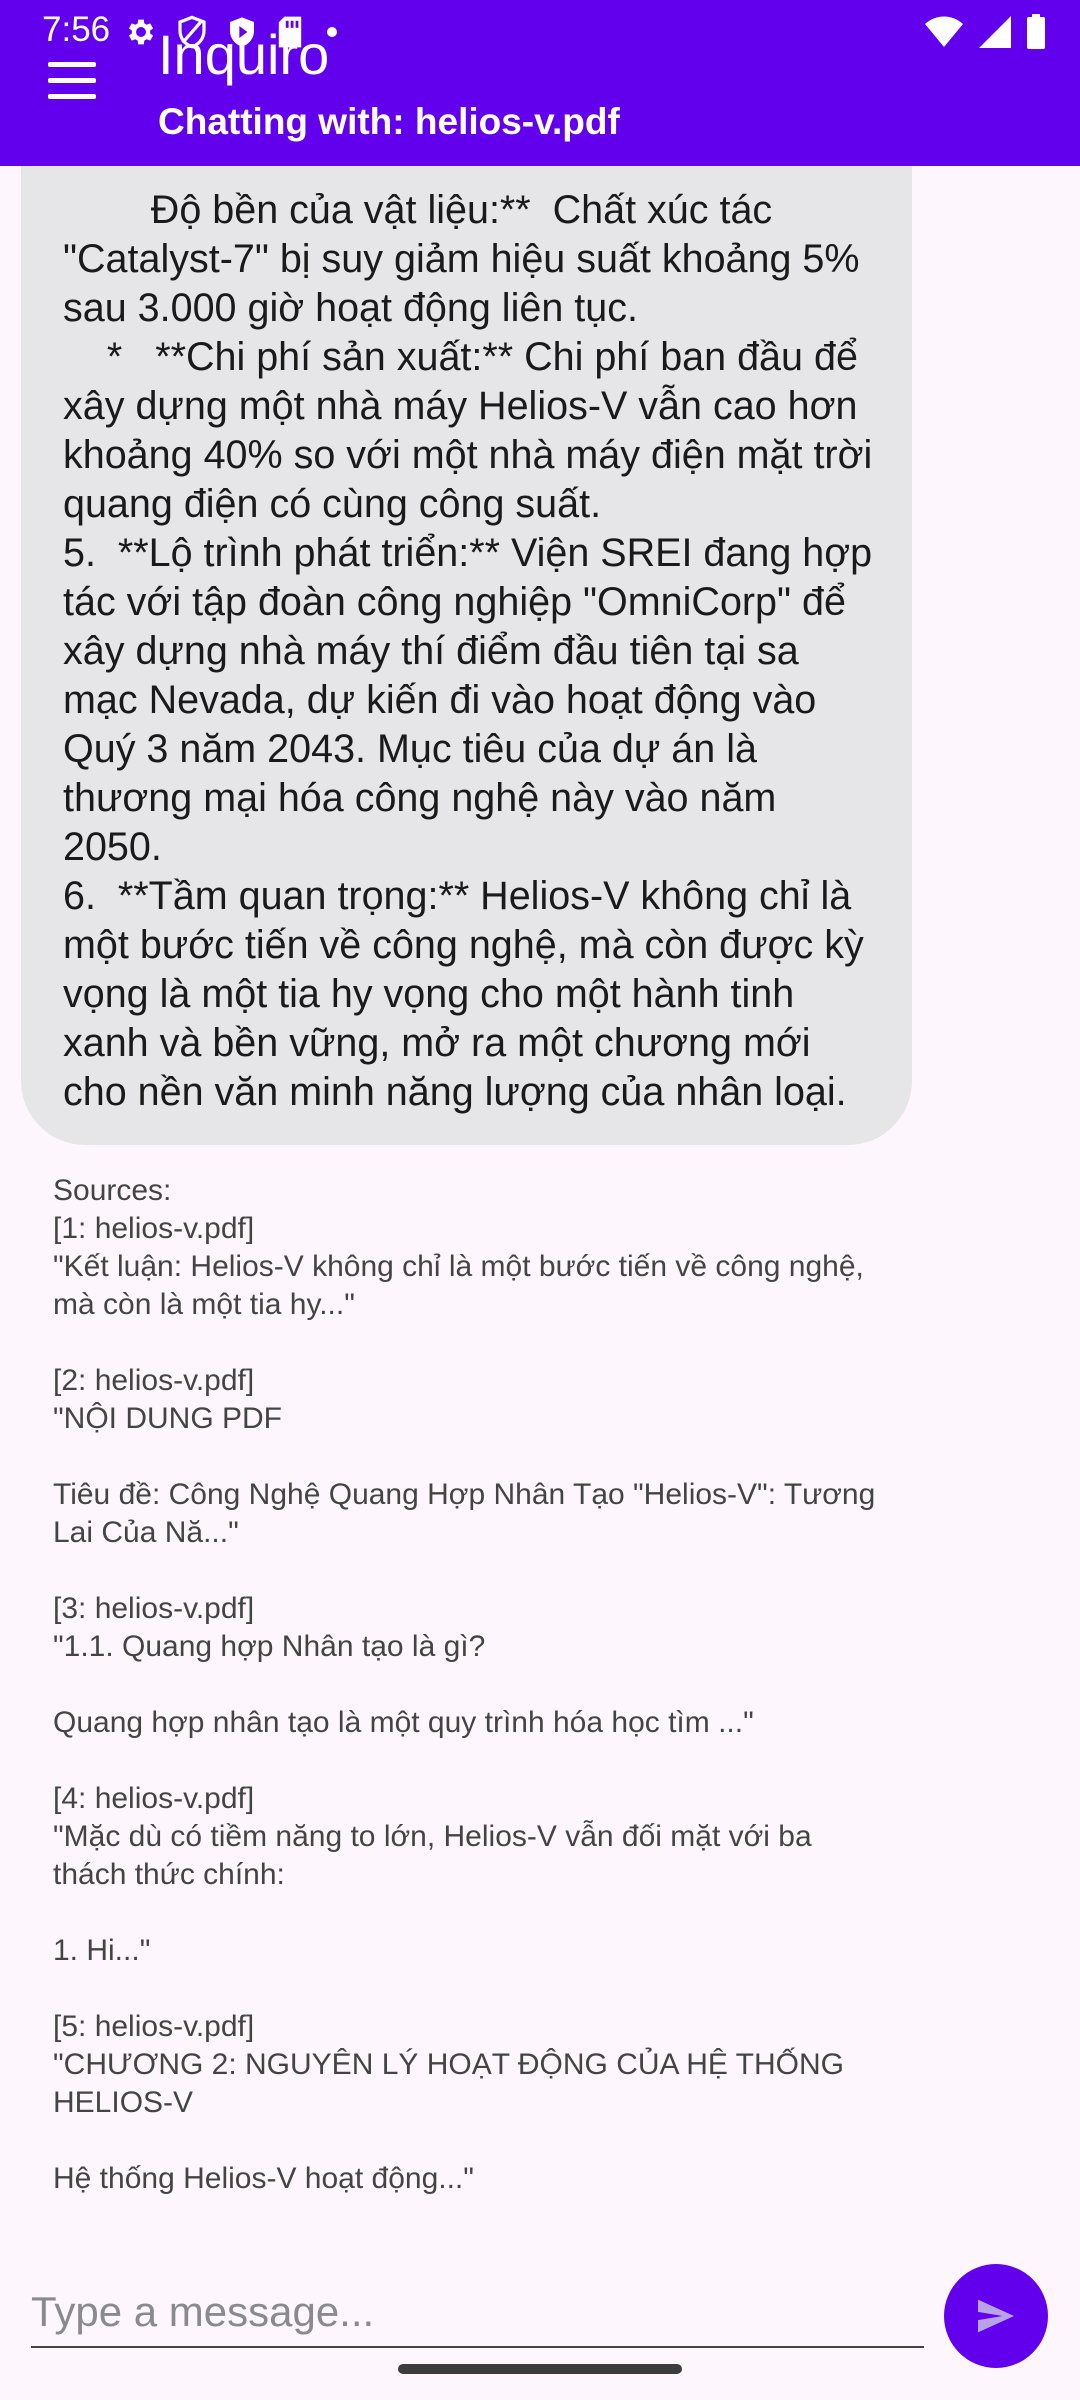  Describe the element at coordinates (995, 32) in the screenshot. I see `cellular-signal-icon` at that location.